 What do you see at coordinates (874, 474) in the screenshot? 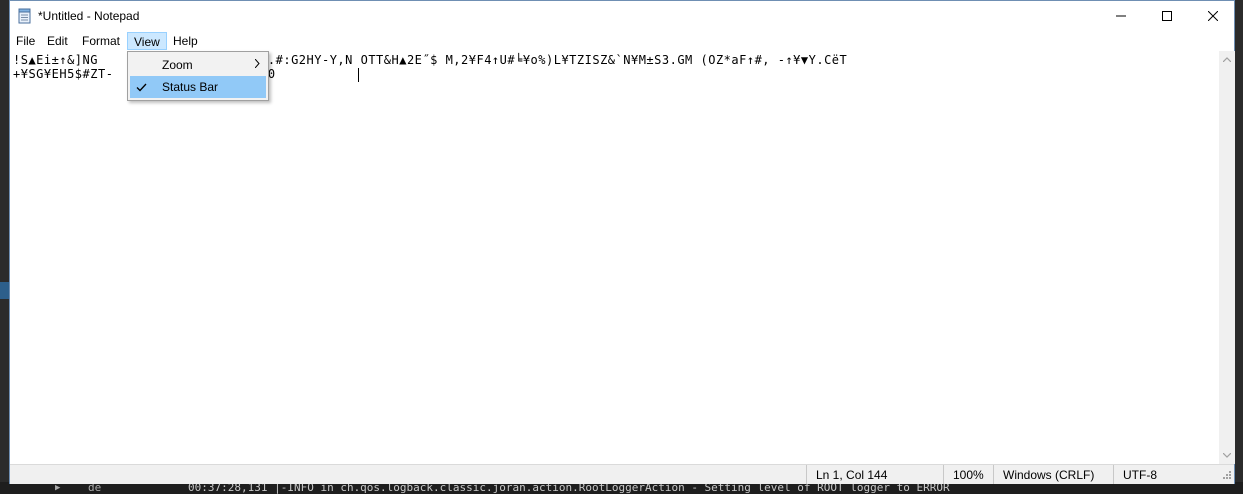
I see `status-cursor-position: Ln 1, Col 144` at bounding box center [874, 474].